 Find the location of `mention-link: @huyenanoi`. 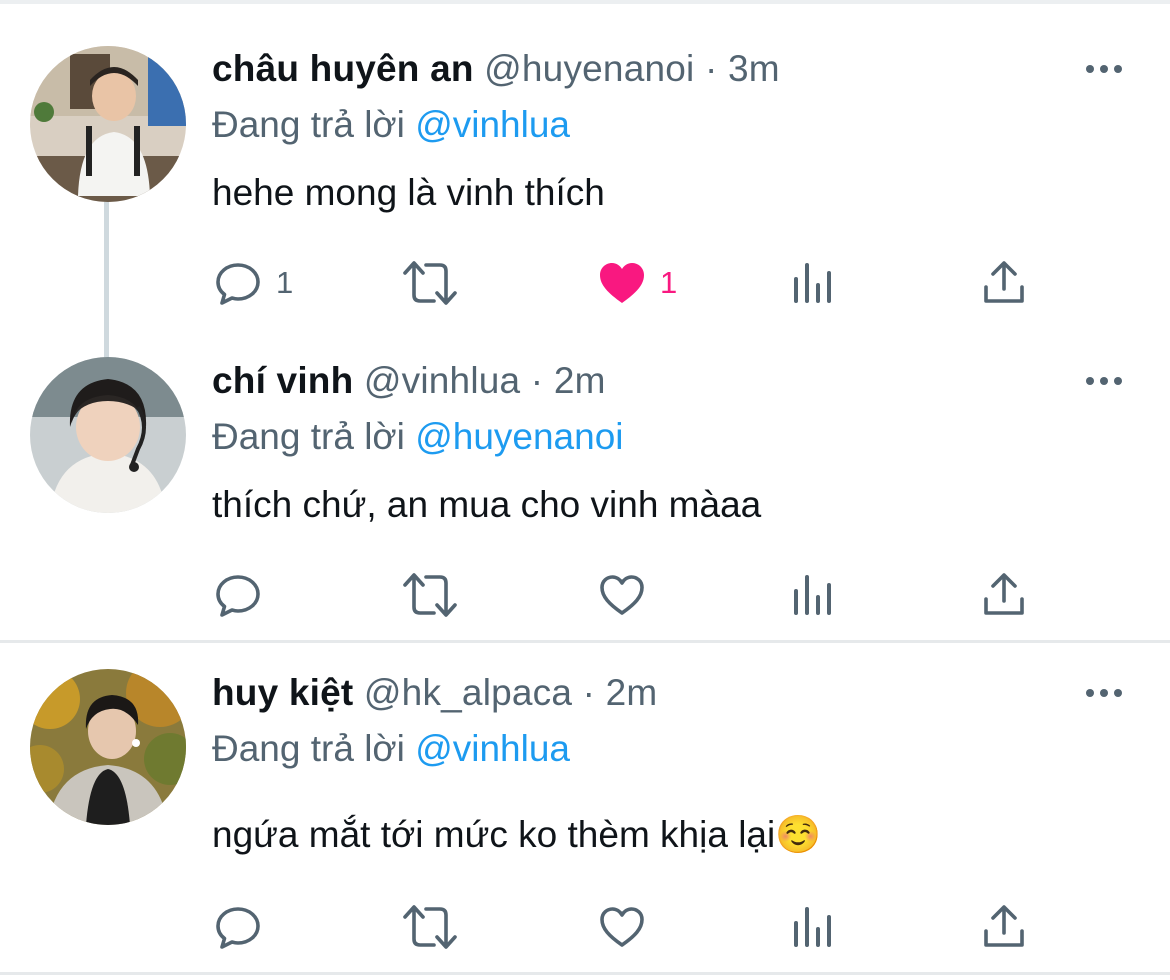

mention-link: @huyenanoi is located at coordinates (519, 436).